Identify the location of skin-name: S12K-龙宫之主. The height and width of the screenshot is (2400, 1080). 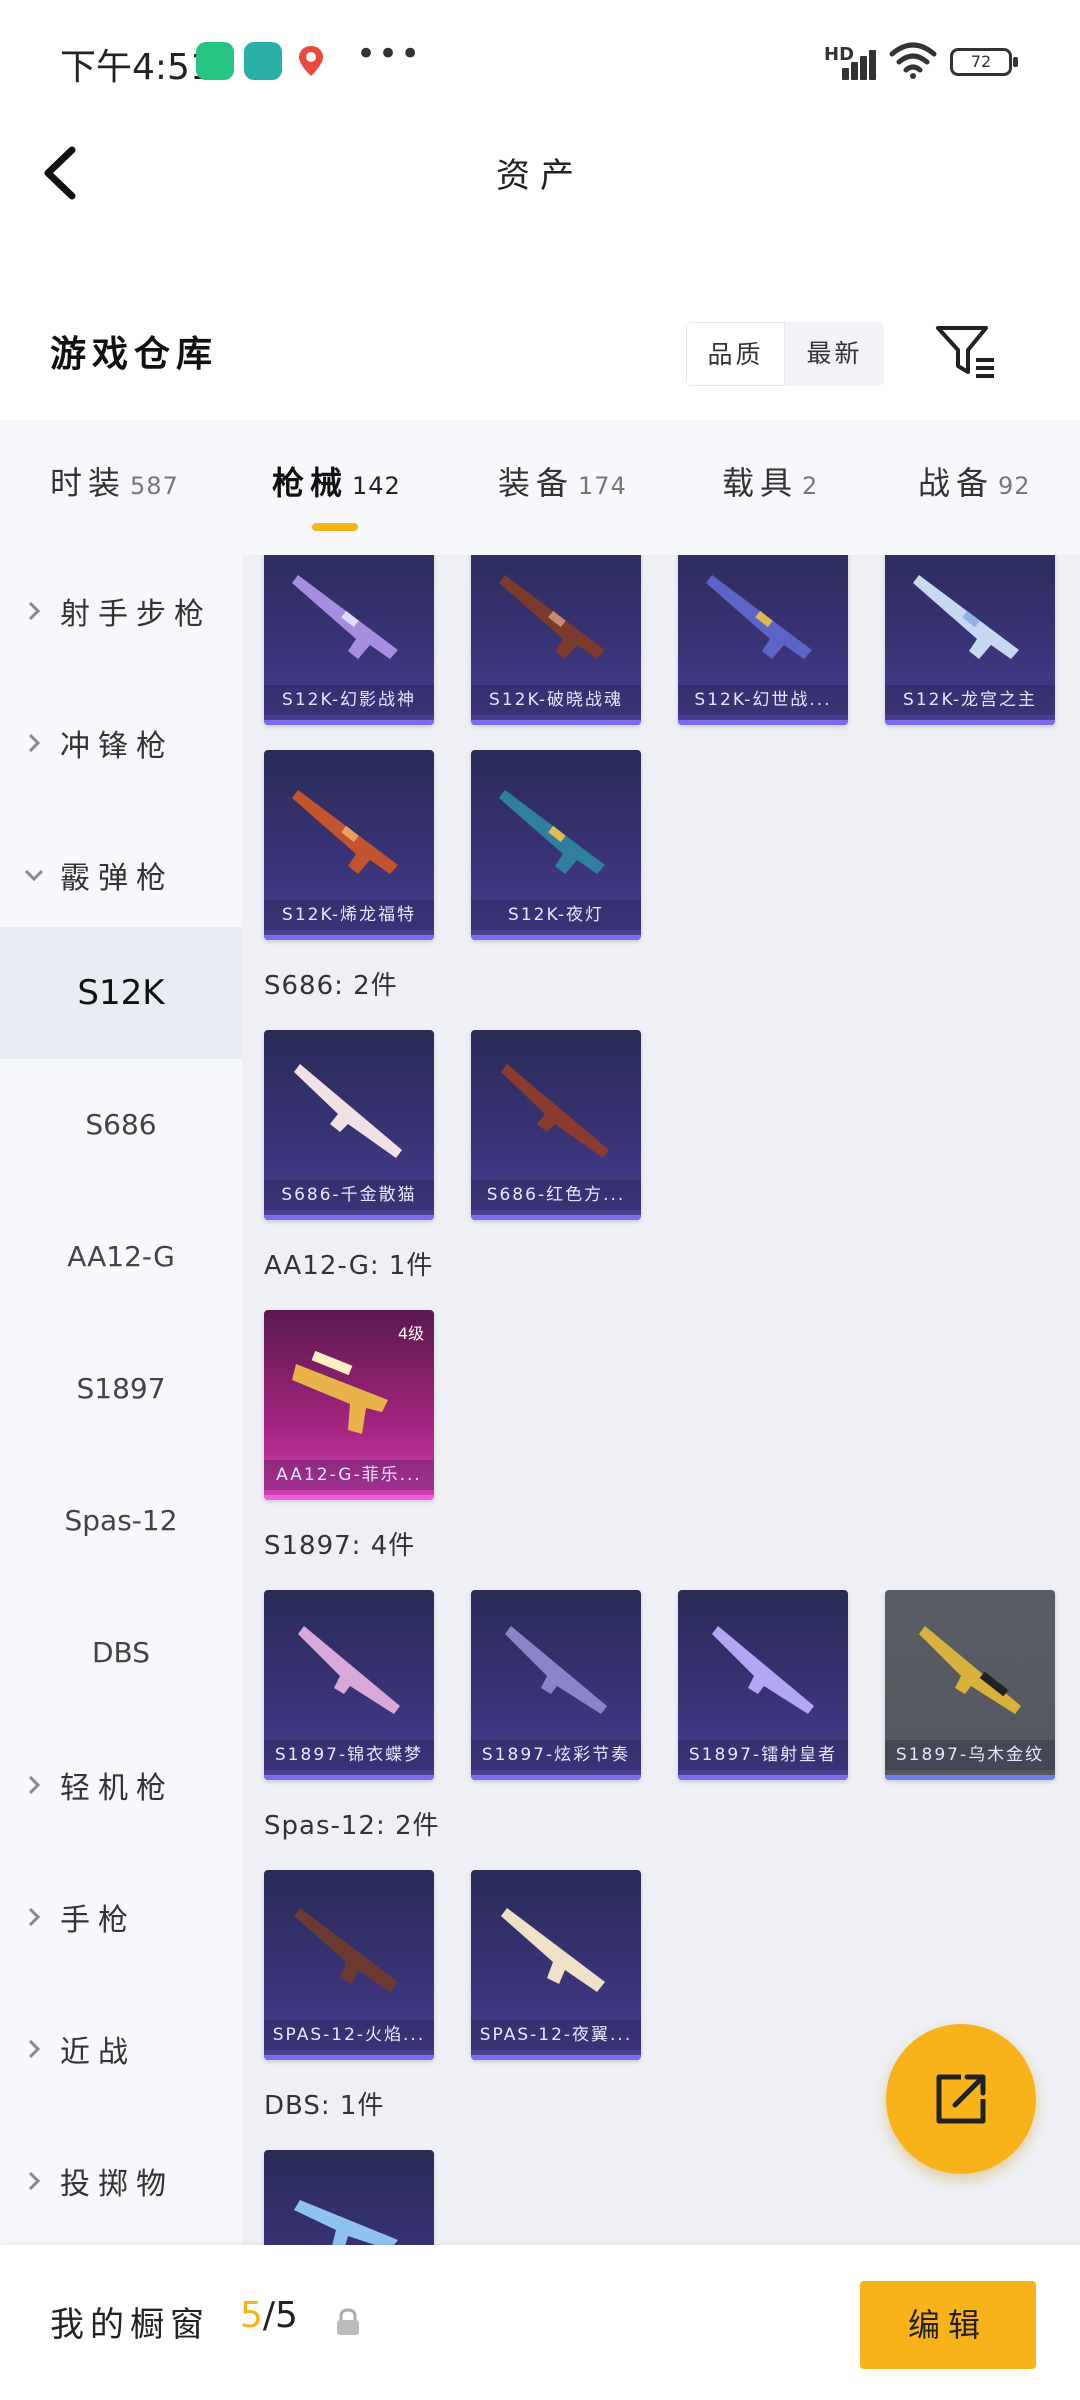
(970, 700).